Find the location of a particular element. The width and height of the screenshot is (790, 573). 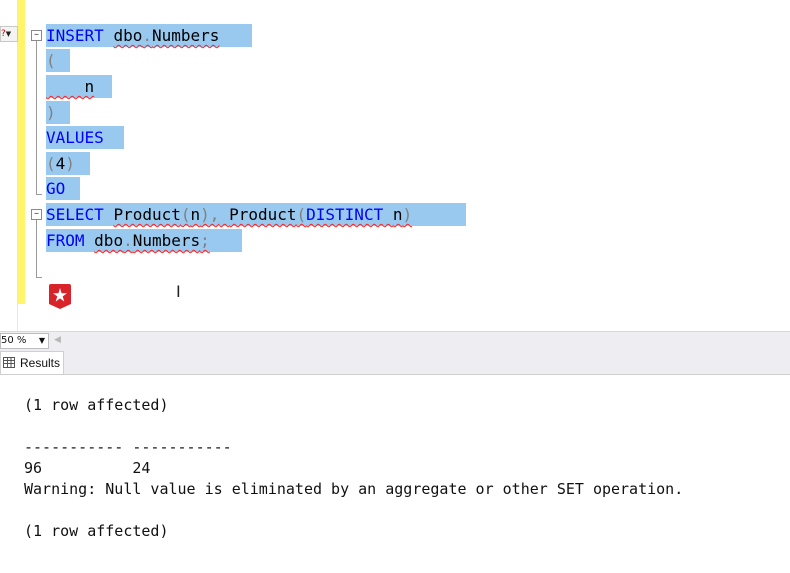

code-line-8: SELECT Product(n), Product(DISTINCT n) is located at coordinates (256, 214).